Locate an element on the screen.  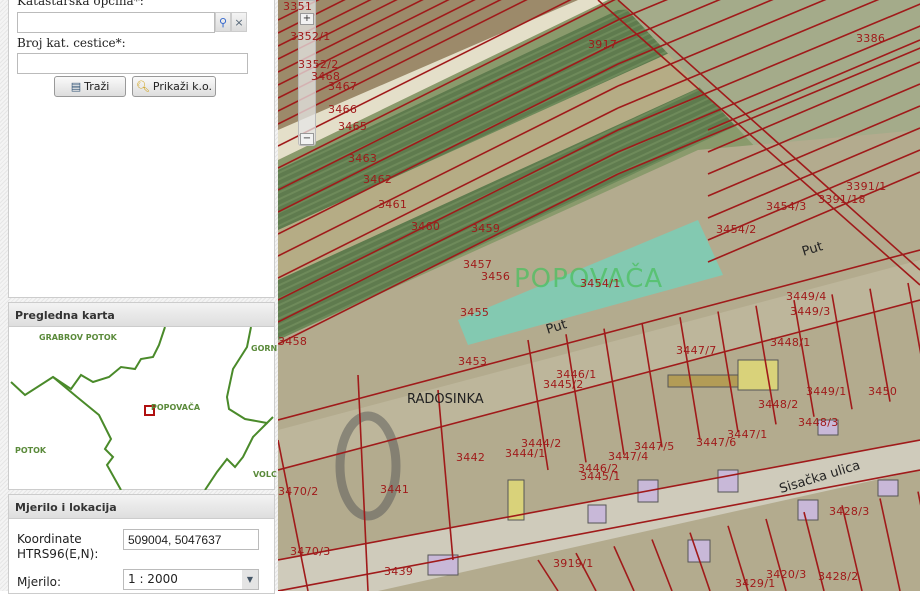
parcel-label: 3447/1 is located at coordinates (747, 434).